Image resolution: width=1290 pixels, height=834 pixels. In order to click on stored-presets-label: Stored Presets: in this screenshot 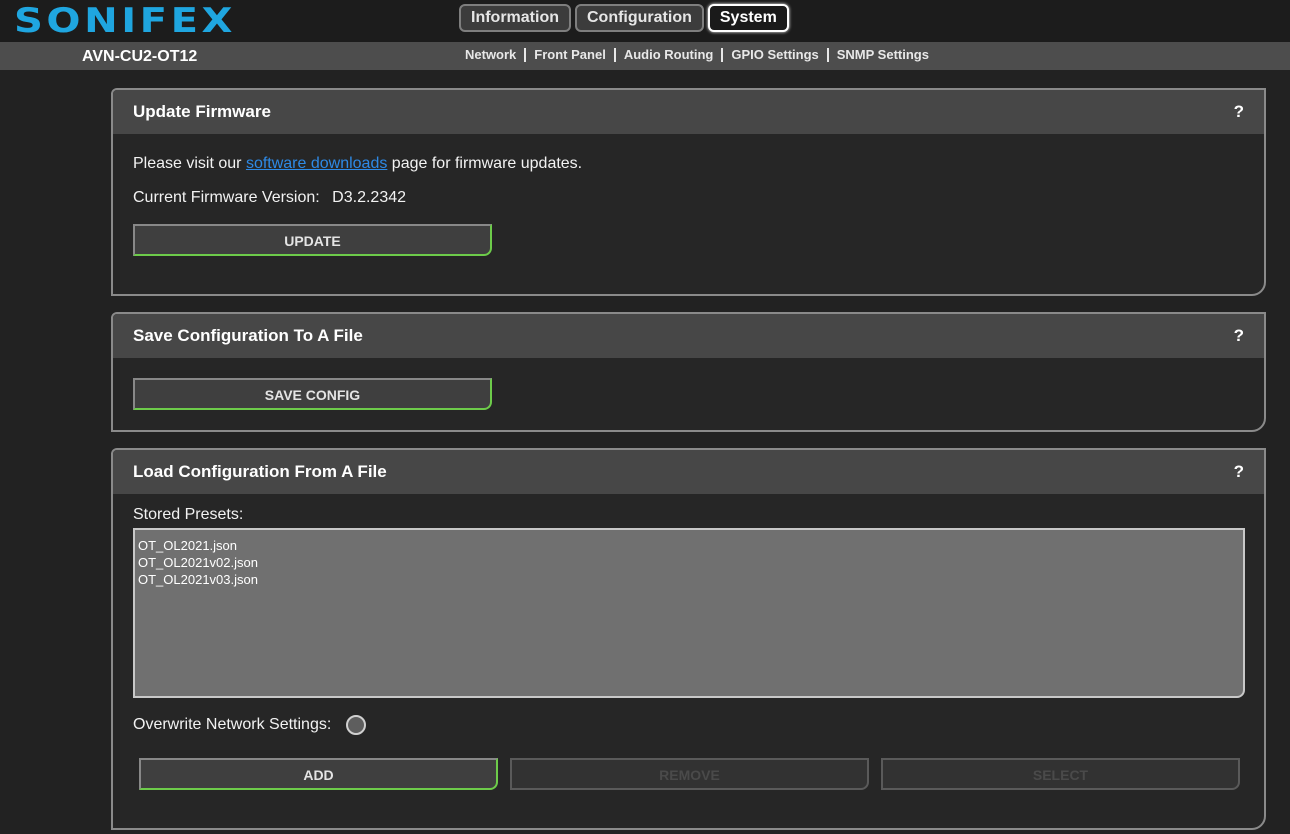, I will do `click(188, 514)`.